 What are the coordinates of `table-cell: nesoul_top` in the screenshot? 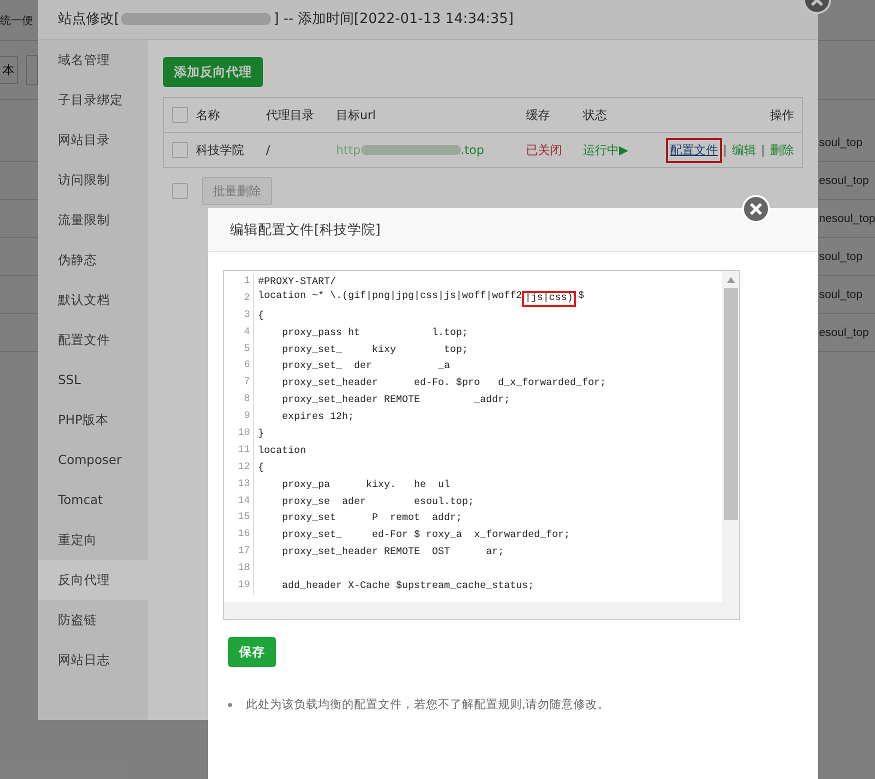 It's located at (847, 218).